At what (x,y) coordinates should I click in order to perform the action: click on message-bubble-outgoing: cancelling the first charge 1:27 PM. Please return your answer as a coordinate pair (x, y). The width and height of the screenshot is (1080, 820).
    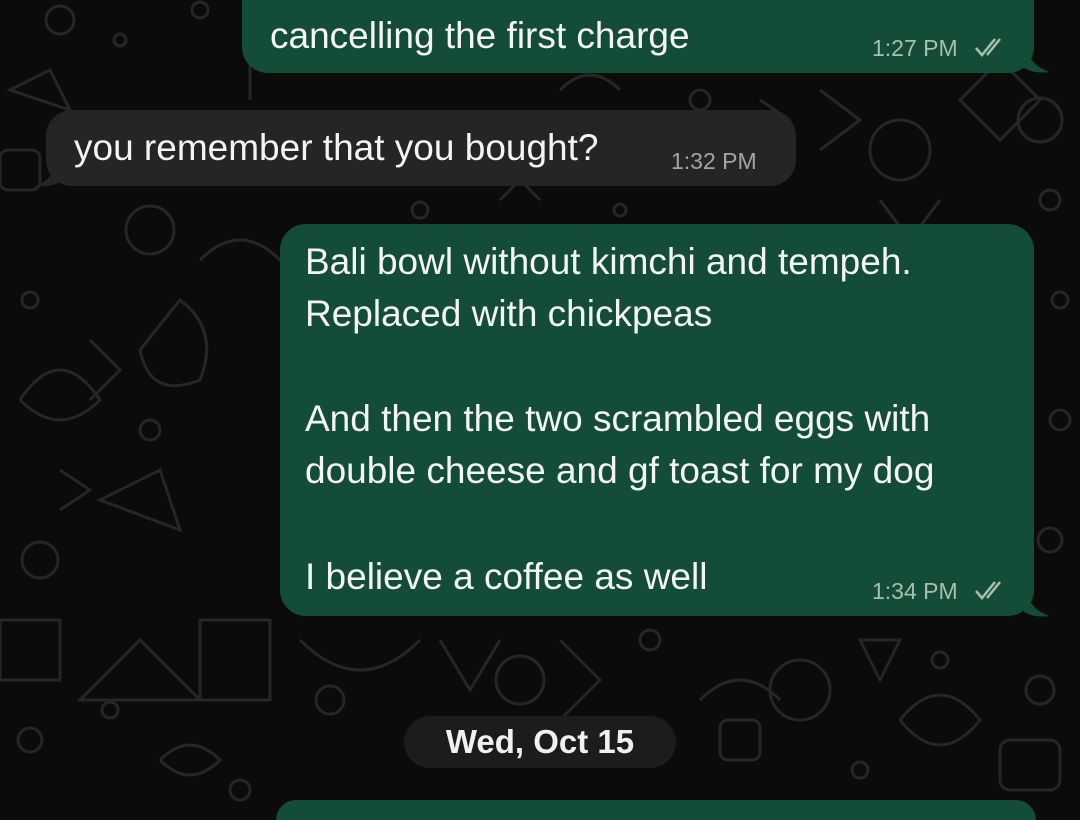
    Looking at the image, I should click on (638, 36).